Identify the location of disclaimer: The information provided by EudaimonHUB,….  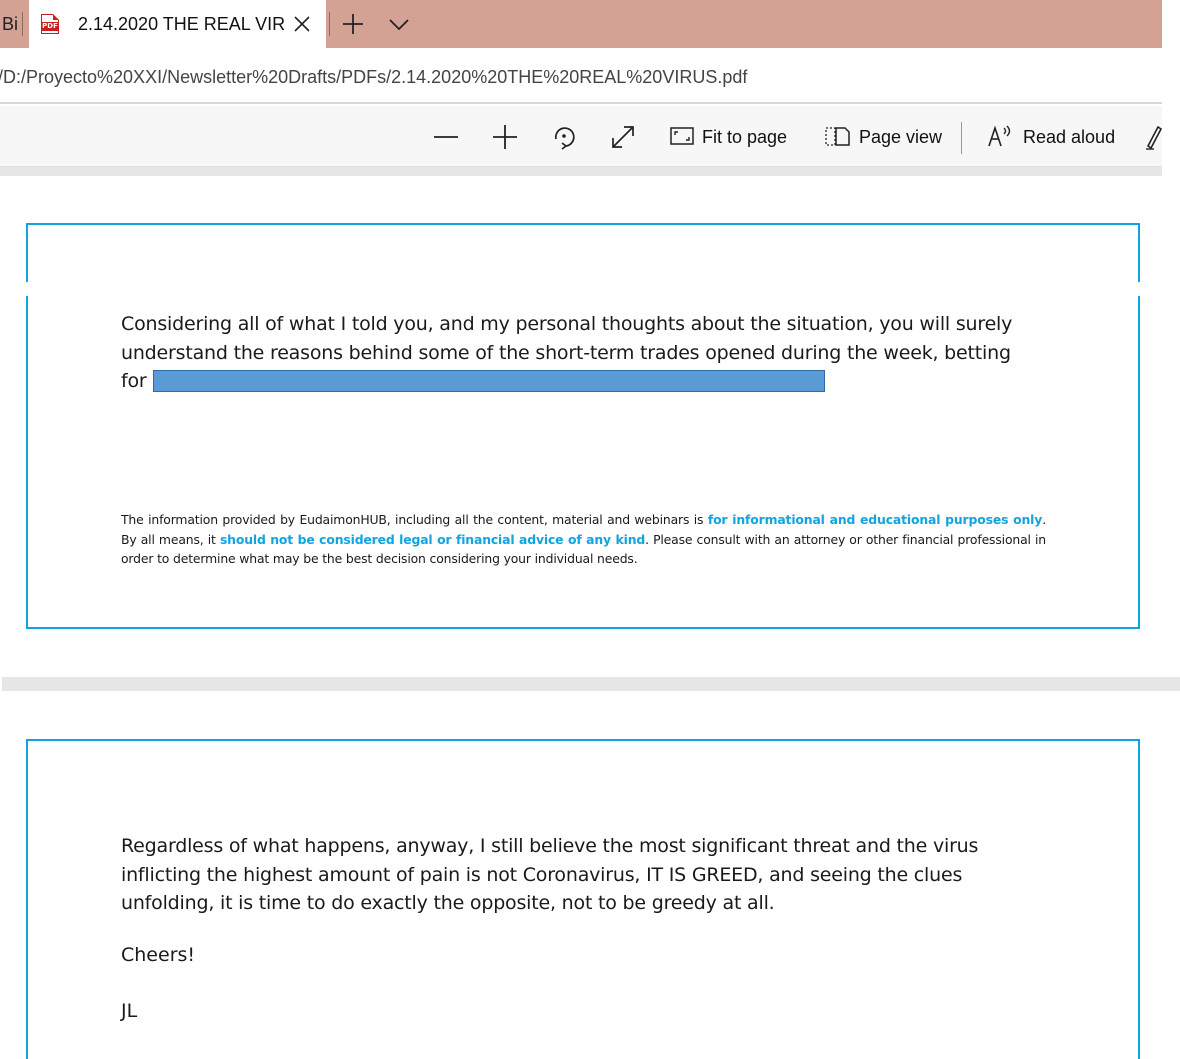
(583, 539).